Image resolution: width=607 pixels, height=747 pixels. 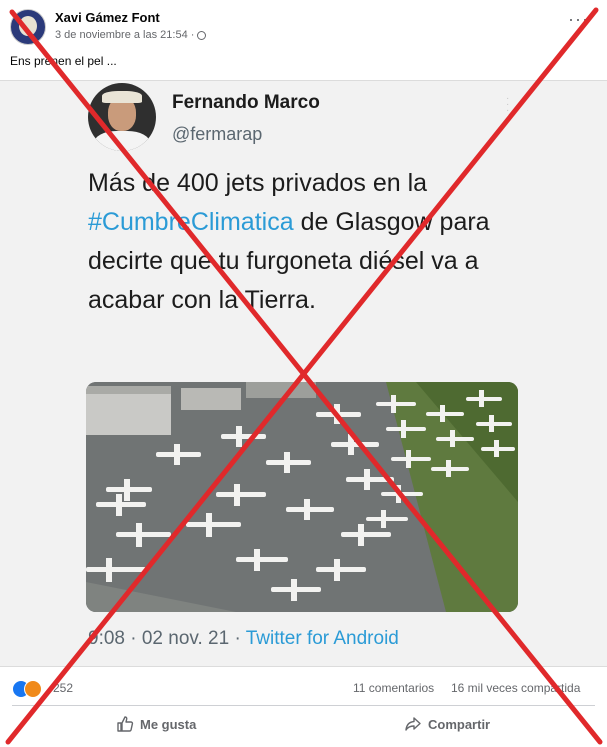 What do you see at coordinates (246, 102) in the screenshot?
I see `tweet-author-name: Fernando Marco` at bounding box center [246, 102].